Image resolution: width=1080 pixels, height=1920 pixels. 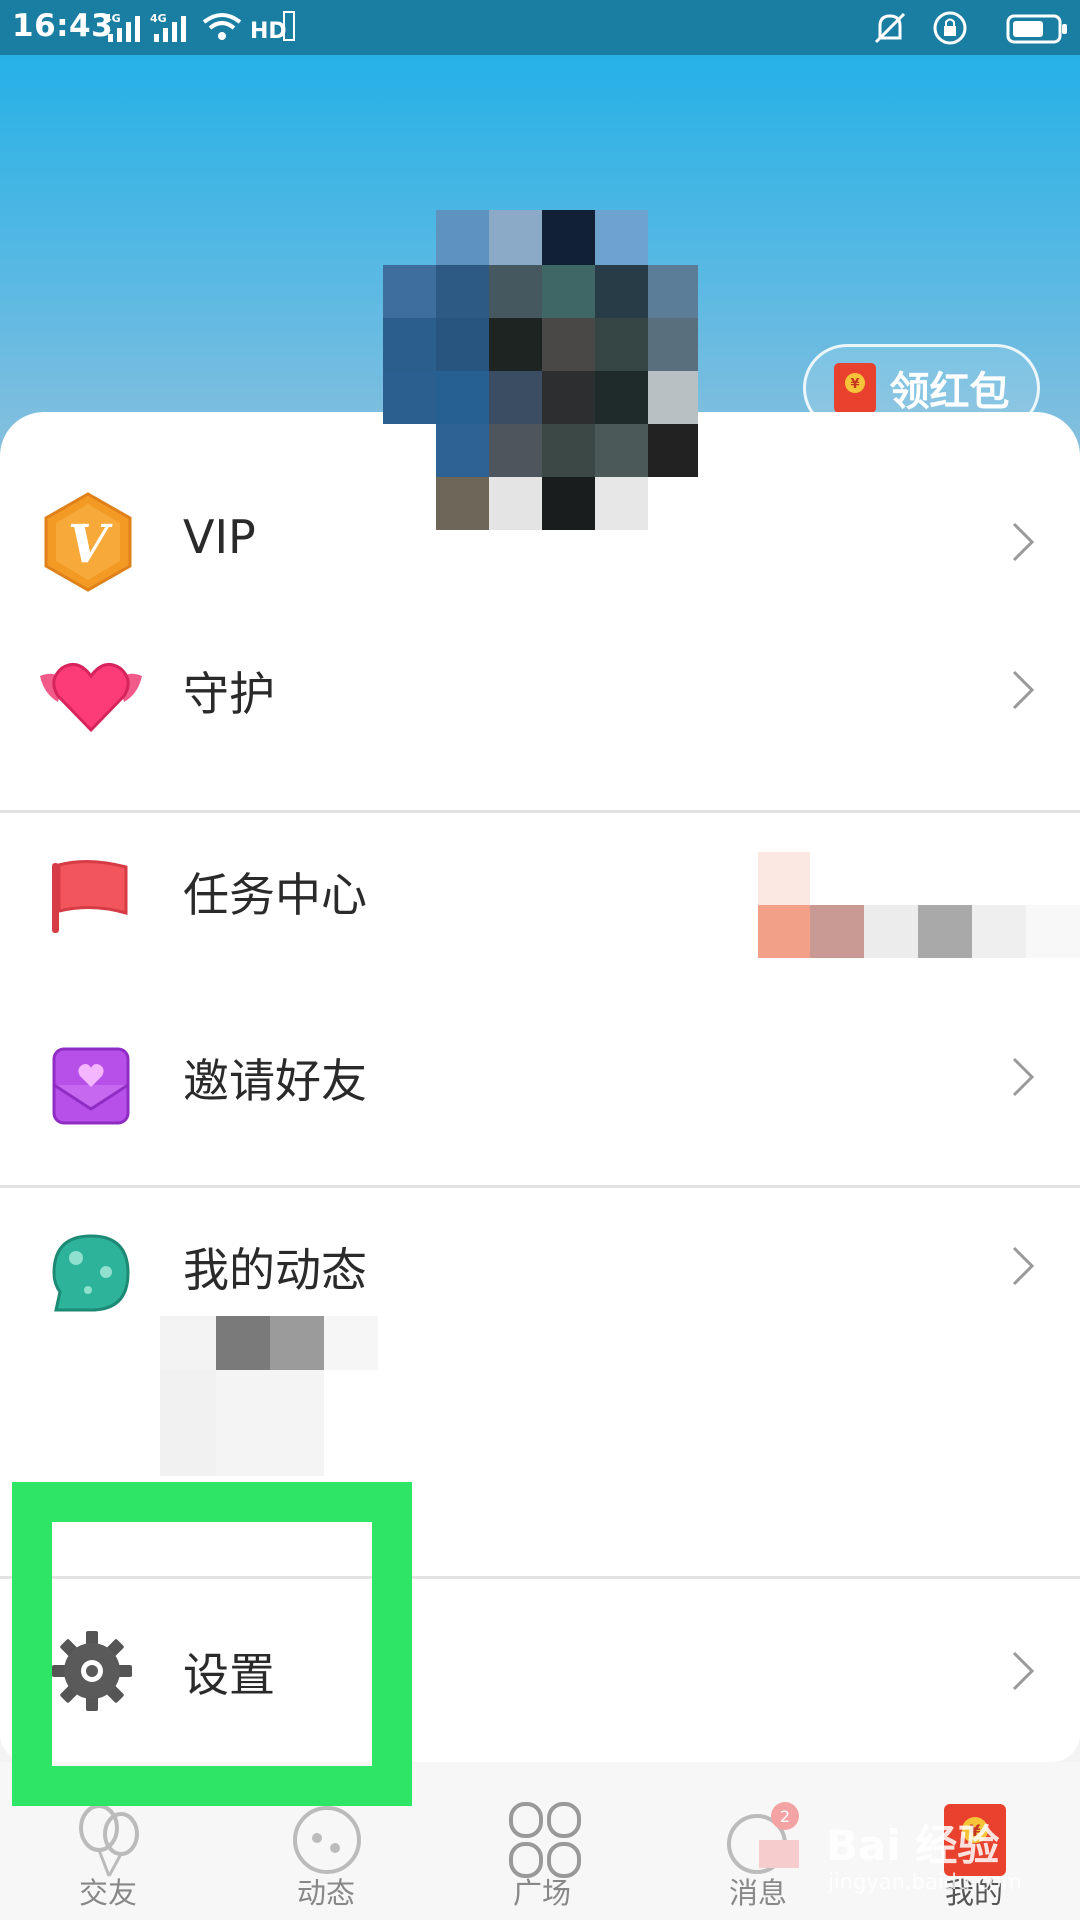 What do you see at coordinates (540, 712) in the screenshot?
I see `menu-item-guard: 守护` at bounding box center [540, 712].